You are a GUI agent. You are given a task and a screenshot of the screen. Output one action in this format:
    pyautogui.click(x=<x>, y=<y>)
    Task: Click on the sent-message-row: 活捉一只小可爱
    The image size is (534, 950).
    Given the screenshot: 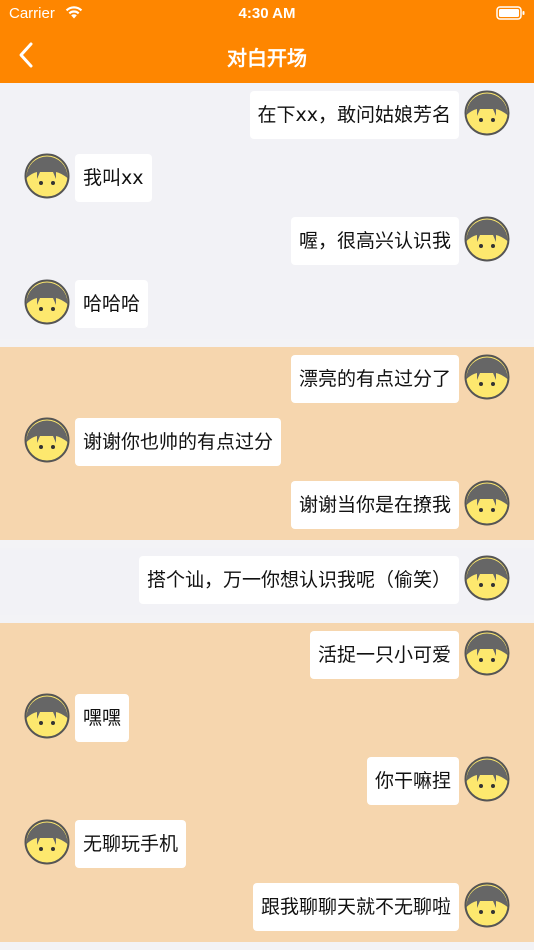 What is the action you would take?
    pyautogui.click(x=267, y=654)
    